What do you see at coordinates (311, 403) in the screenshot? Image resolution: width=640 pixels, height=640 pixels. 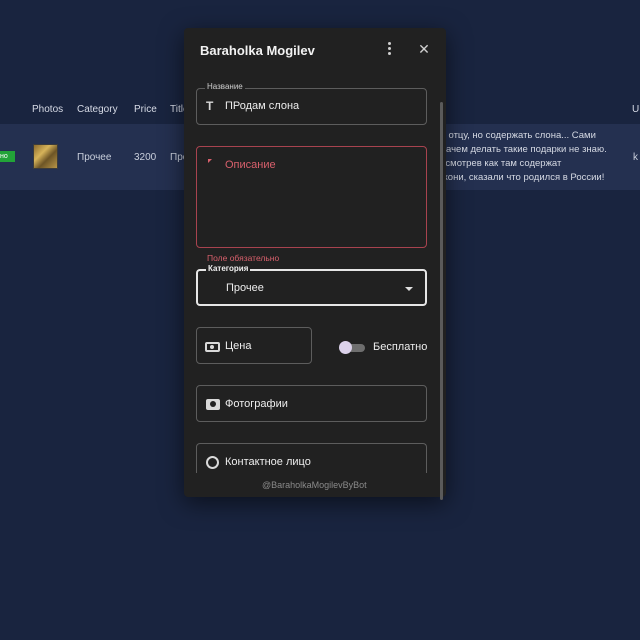 I see `photos-field: Фотографии` at bounding box center [311, 403].